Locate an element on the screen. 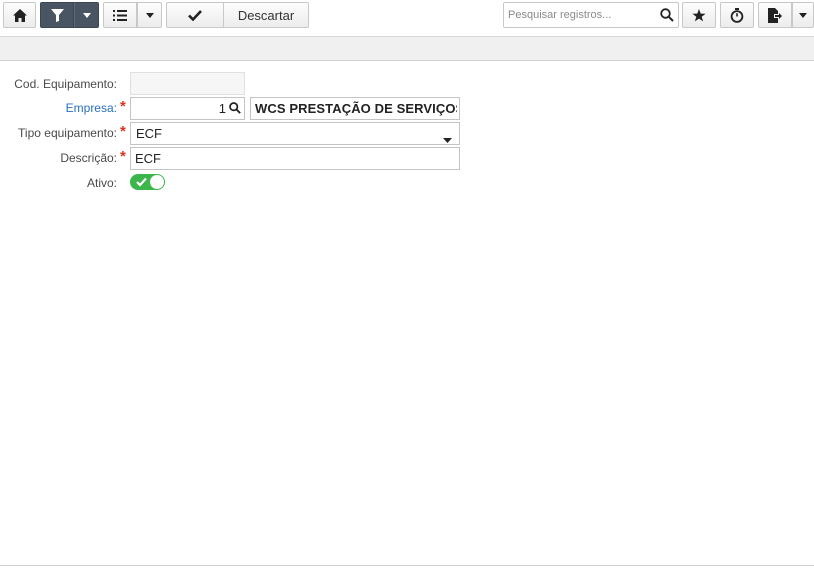 This screenshot has height=569, width=814. toolbar: Descartar is located at coordinates (407, 18).